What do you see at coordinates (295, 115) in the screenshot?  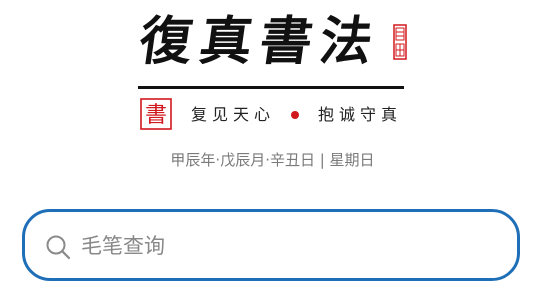 I see `red-dot-separator` at bounding box center [295, 115].